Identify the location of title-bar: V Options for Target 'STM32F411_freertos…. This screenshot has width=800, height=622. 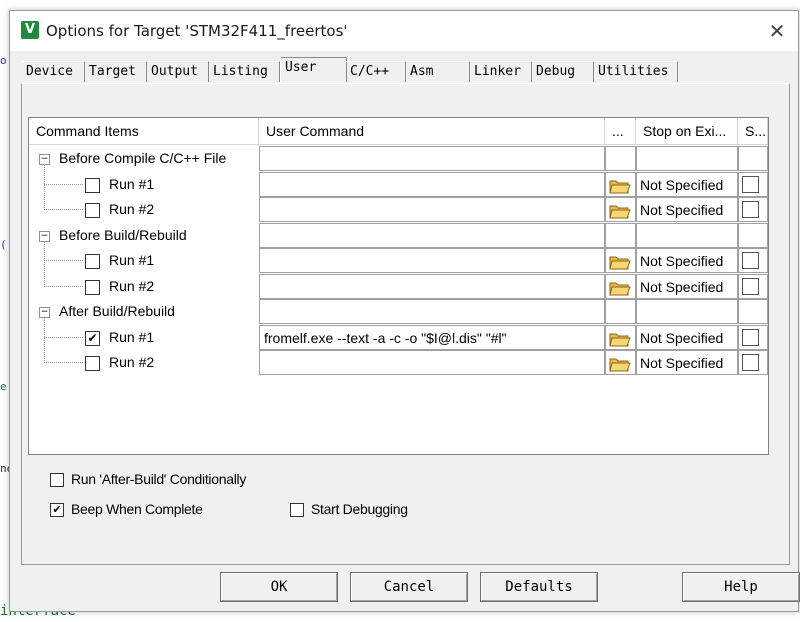
(404, 31).